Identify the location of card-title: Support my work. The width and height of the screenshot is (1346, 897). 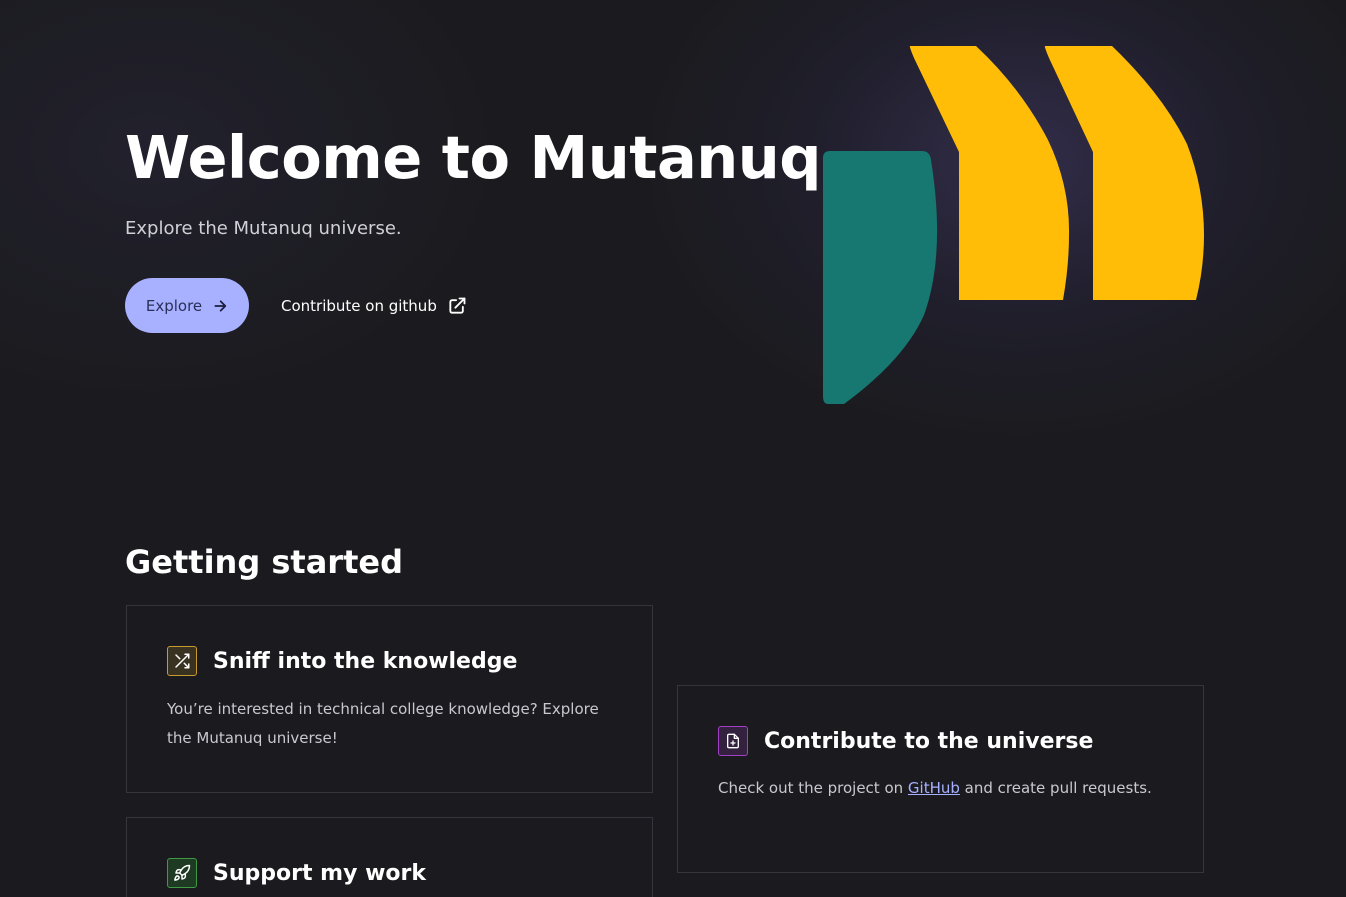
(319, 873).